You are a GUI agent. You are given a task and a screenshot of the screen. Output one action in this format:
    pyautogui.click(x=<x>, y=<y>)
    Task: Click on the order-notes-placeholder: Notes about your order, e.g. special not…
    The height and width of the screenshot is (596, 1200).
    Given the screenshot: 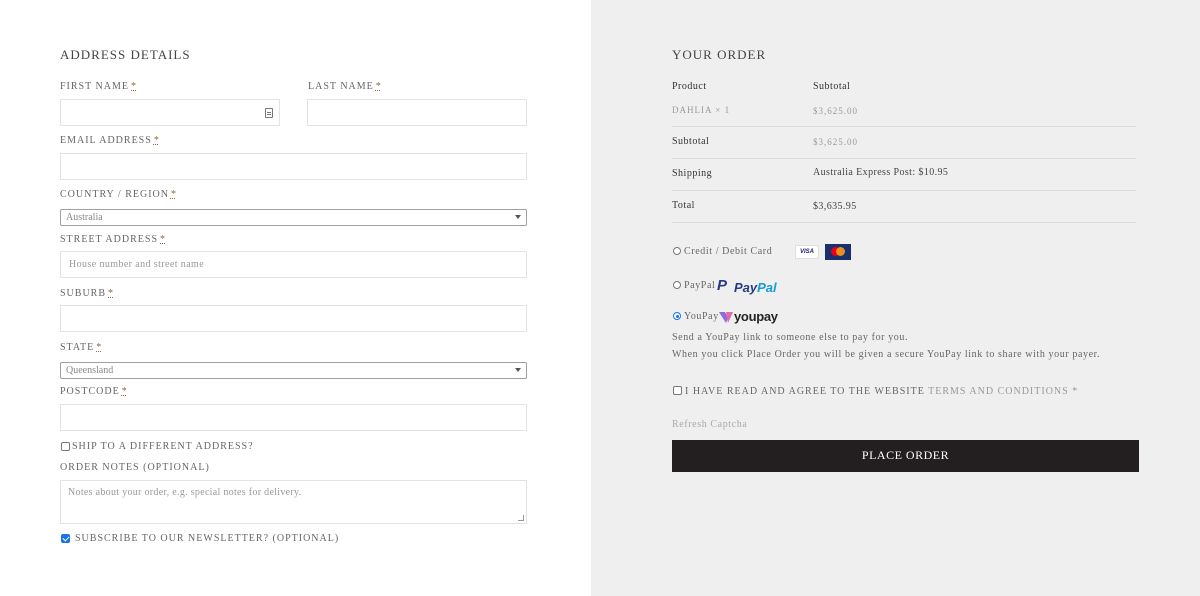 What is the action you would take?
    pyautogui.click(x=185, y=492)
    